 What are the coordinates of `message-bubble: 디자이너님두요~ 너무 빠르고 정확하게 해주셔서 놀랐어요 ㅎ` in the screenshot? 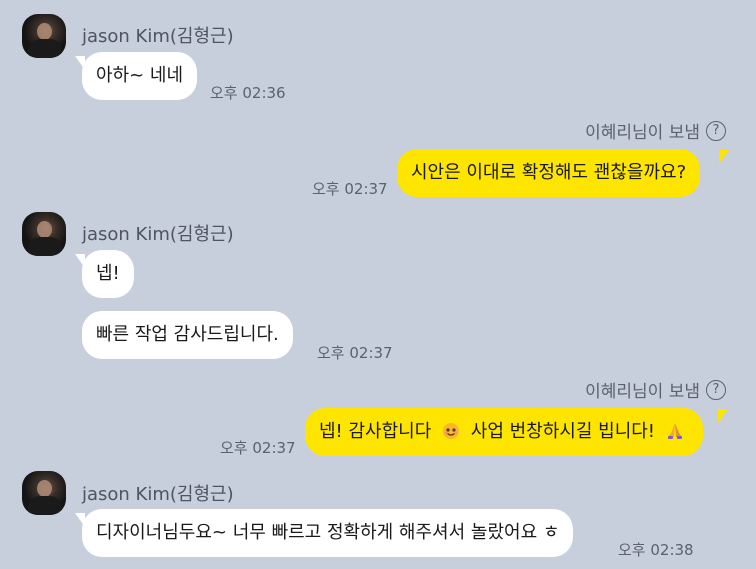 It's located at (328, 533).